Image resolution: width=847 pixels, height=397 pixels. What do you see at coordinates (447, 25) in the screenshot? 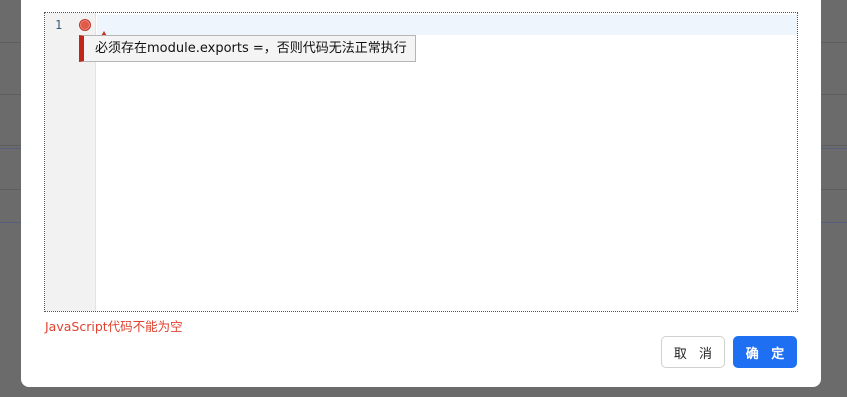
I see `active-line-highlight` at bounding box center [447, 25].